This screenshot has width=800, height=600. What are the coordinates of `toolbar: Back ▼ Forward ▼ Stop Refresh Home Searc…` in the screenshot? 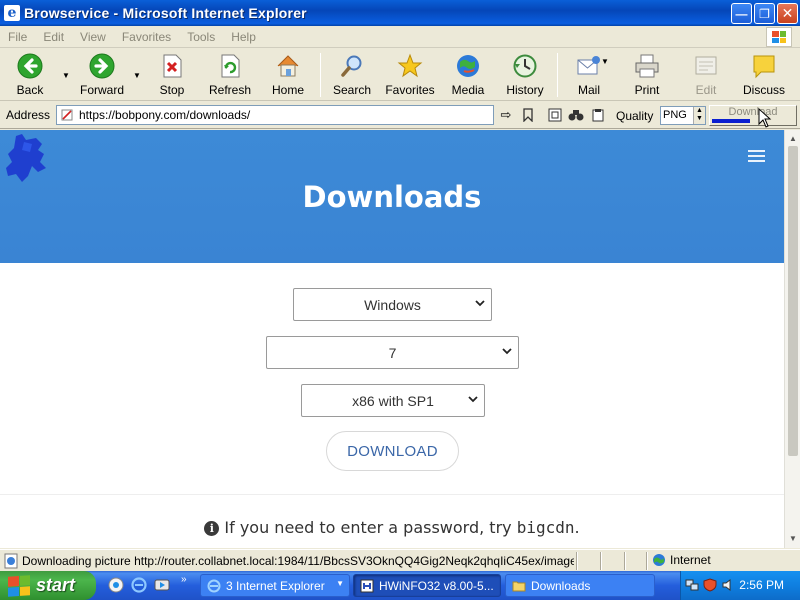 It's located at (400, 75).